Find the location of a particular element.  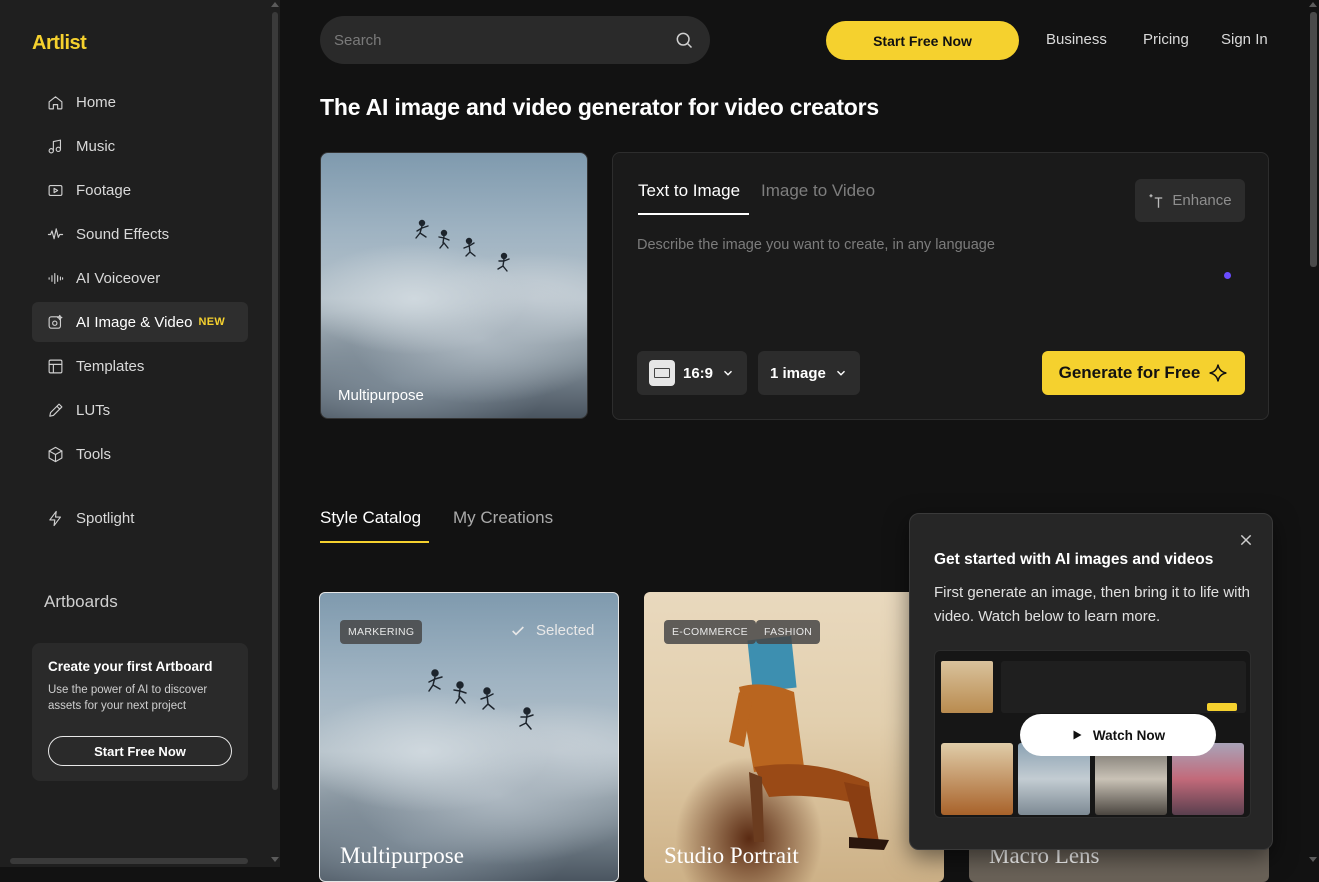

dropper-icon is located at coordinates (55, 410).